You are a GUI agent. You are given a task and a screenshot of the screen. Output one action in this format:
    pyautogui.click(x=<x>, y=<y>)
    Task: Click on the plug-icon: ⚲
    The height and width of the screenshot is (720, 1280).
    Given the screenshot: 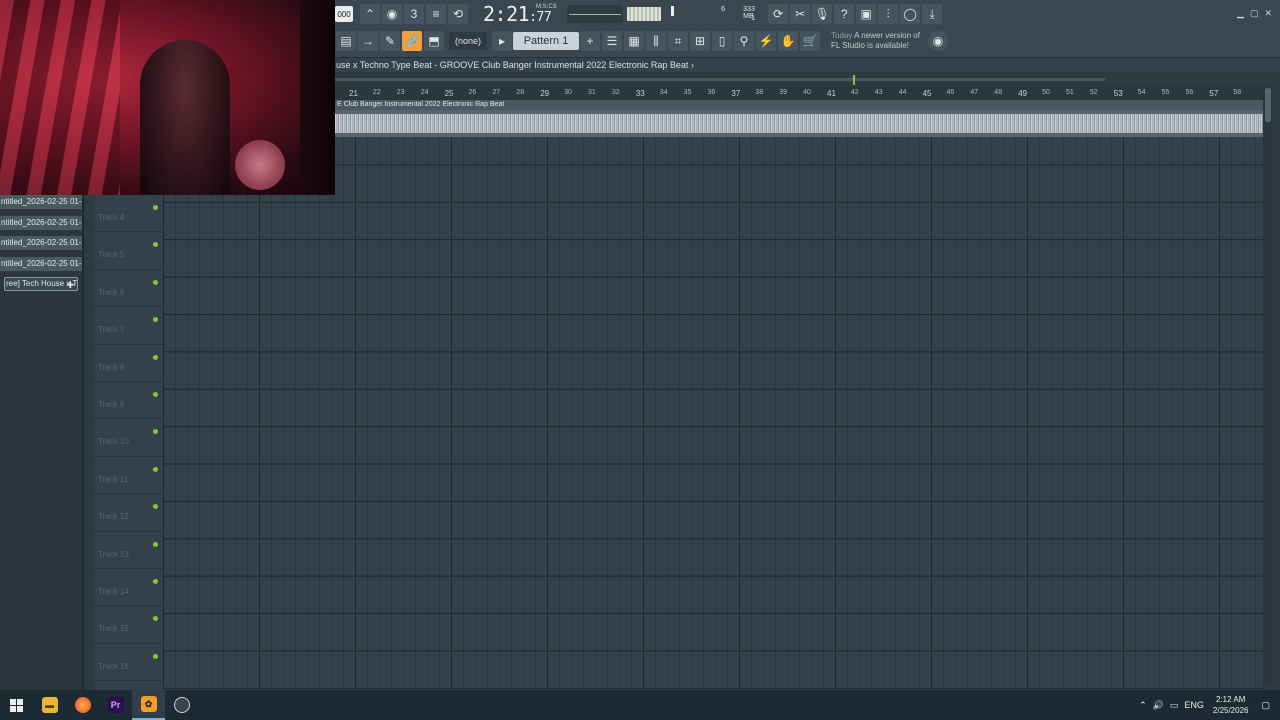 What is the action you would take?
    pyautogui.click(x=744, y=41)
    